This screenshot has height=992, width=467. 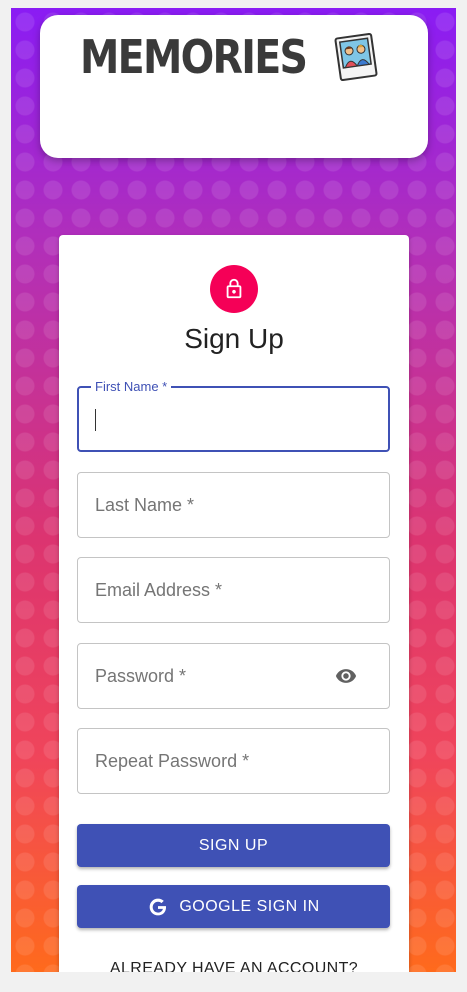 I want to click on last-name-field: Last Name *, so click(x=233, y=505).